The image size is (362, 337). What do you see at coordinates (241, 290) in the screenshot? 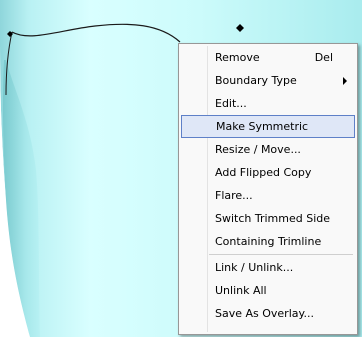
I see `menu-item-label: Unlink All` at bounding box center [241, 290].